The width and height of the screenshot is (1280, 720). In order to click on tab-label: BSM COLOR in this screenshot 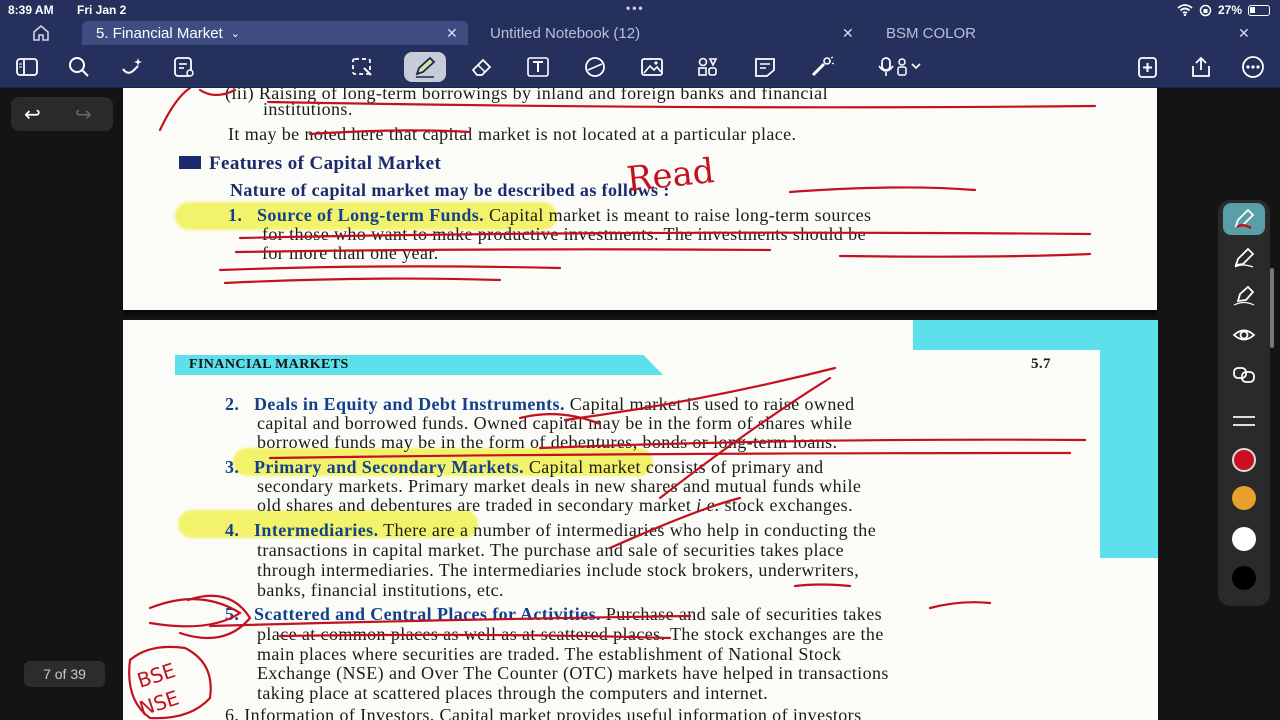, I will do `click(931, 33)`.